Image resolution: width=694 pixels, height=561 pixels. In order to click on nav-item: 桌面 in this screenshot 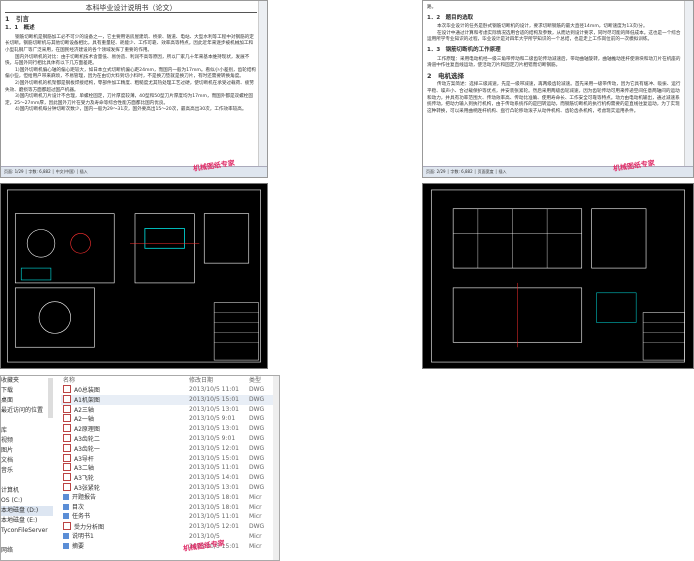, I will do `click(27, 401)`.